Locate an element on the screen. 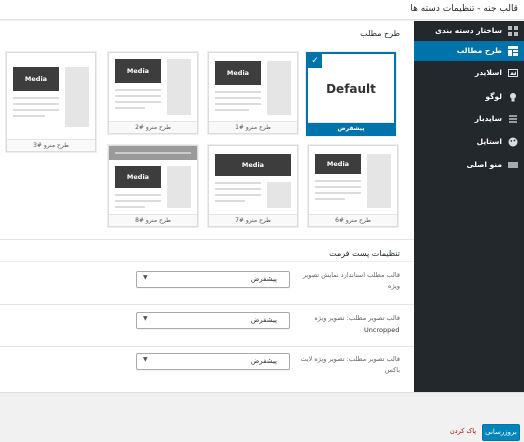  sidebar-item-main-menu: منو اصلی is located at coordinates (469, 165).